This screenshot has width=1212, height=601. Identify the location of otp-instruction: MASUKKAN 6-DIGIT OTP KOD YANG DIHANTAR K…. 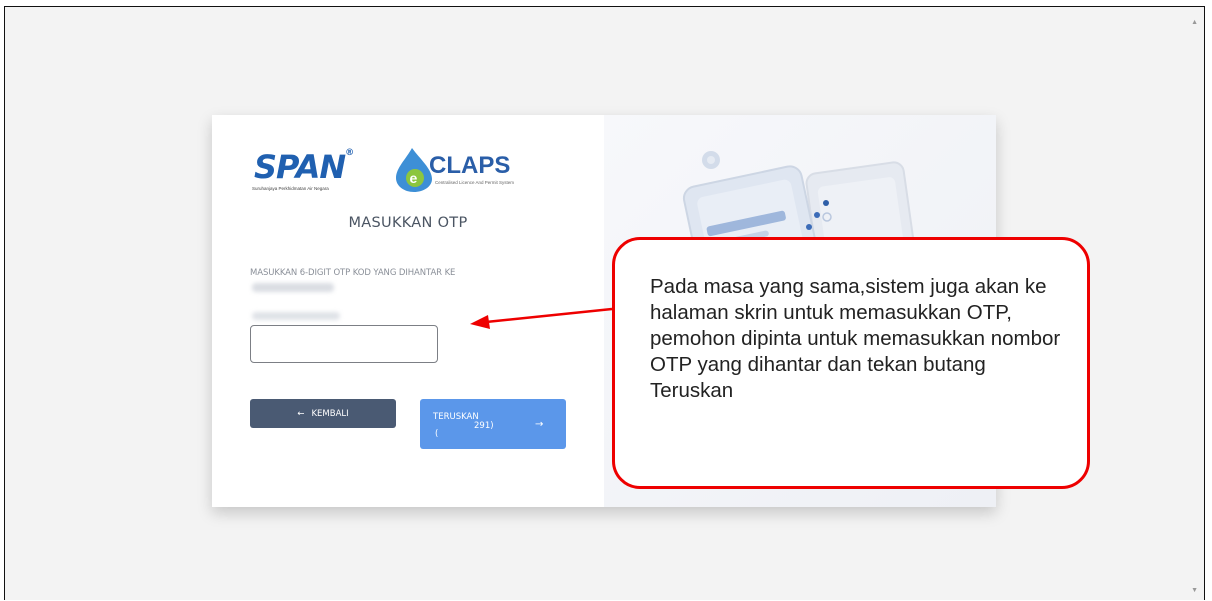
(353, 273).